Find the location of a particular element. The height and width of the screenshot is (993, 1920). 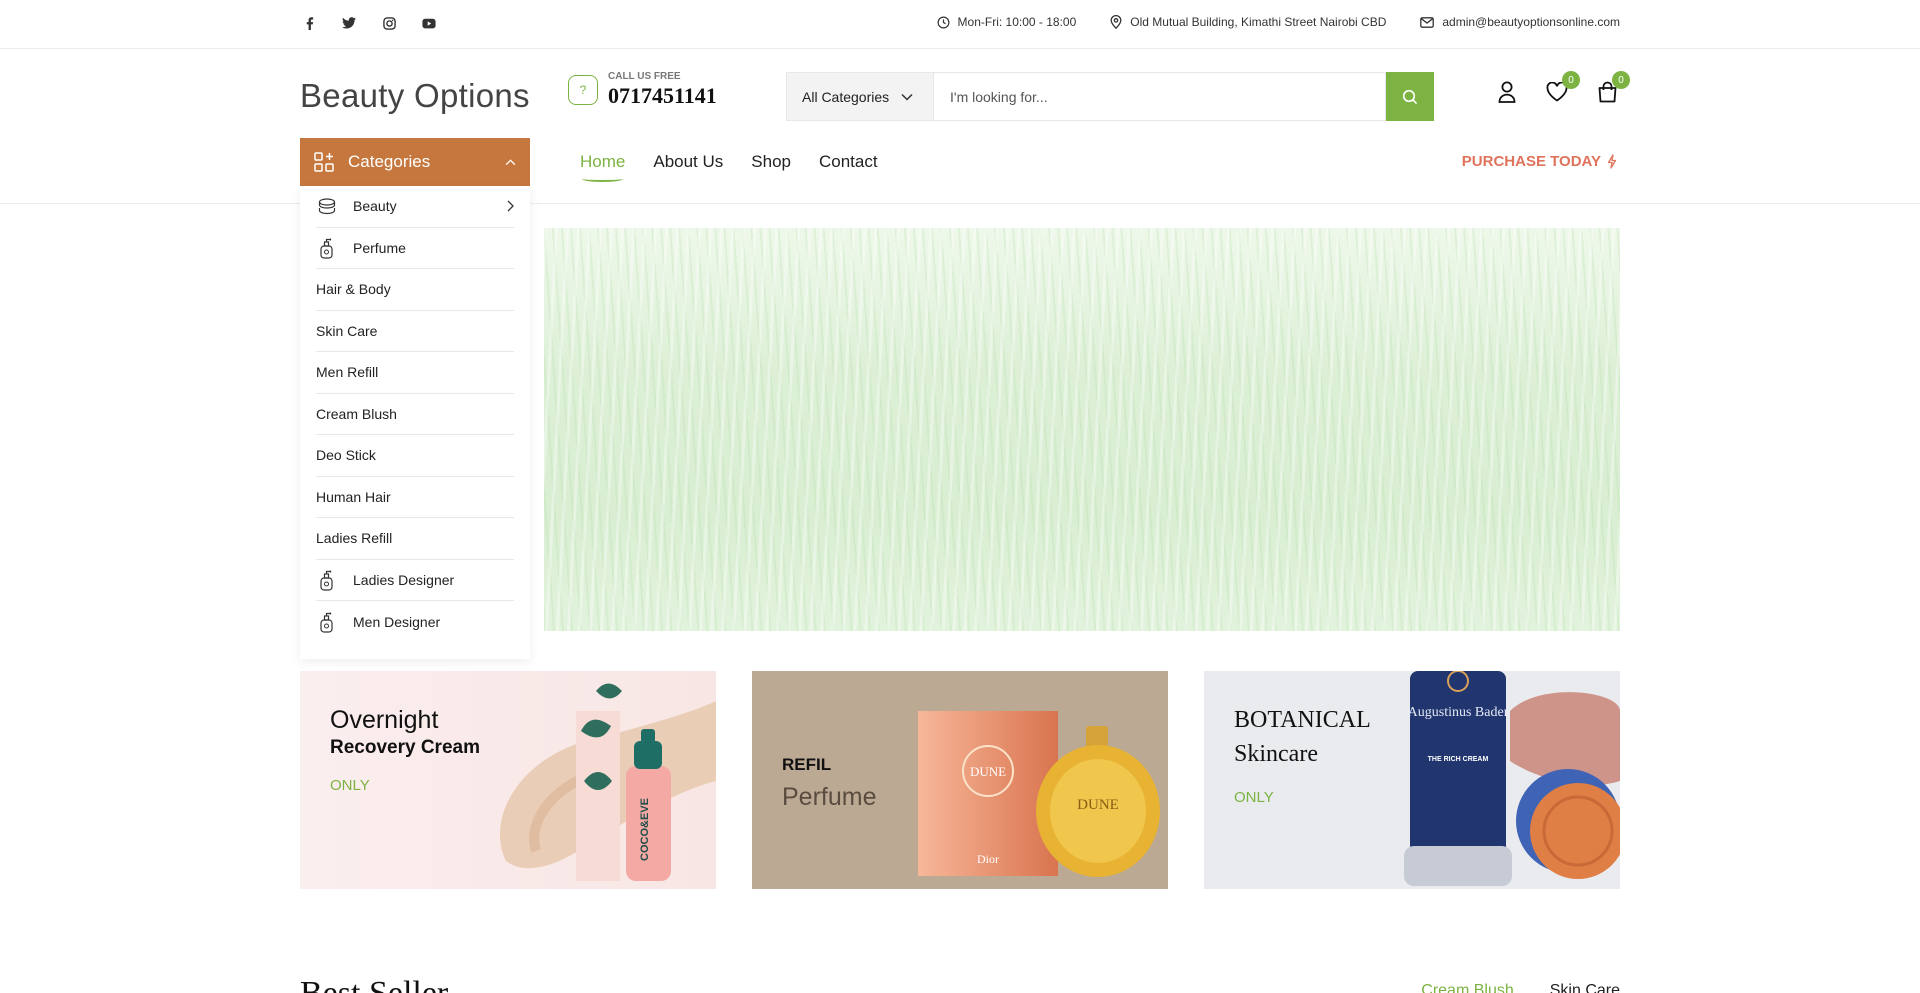

category-label: Cream Blush is located at coordinates (356, 413).